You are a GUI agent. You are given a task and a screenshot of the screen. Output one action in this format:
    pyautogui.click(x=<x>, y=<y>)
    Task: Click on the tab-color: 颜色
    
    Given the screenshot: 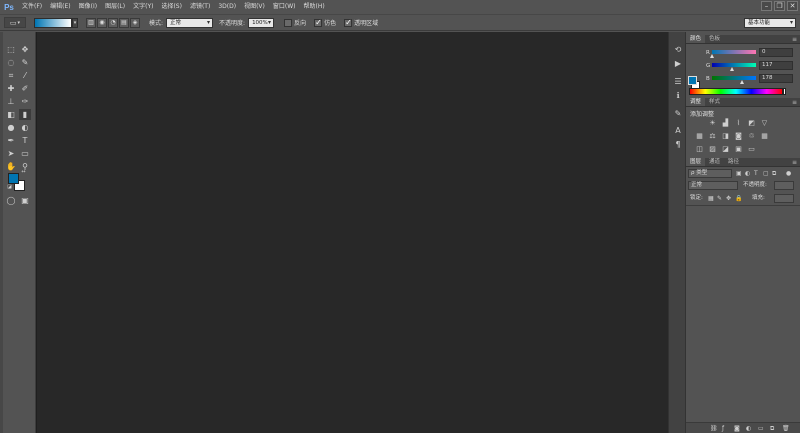 What is the action you would take?
    pyautogui.click(x=696, y=39)
    